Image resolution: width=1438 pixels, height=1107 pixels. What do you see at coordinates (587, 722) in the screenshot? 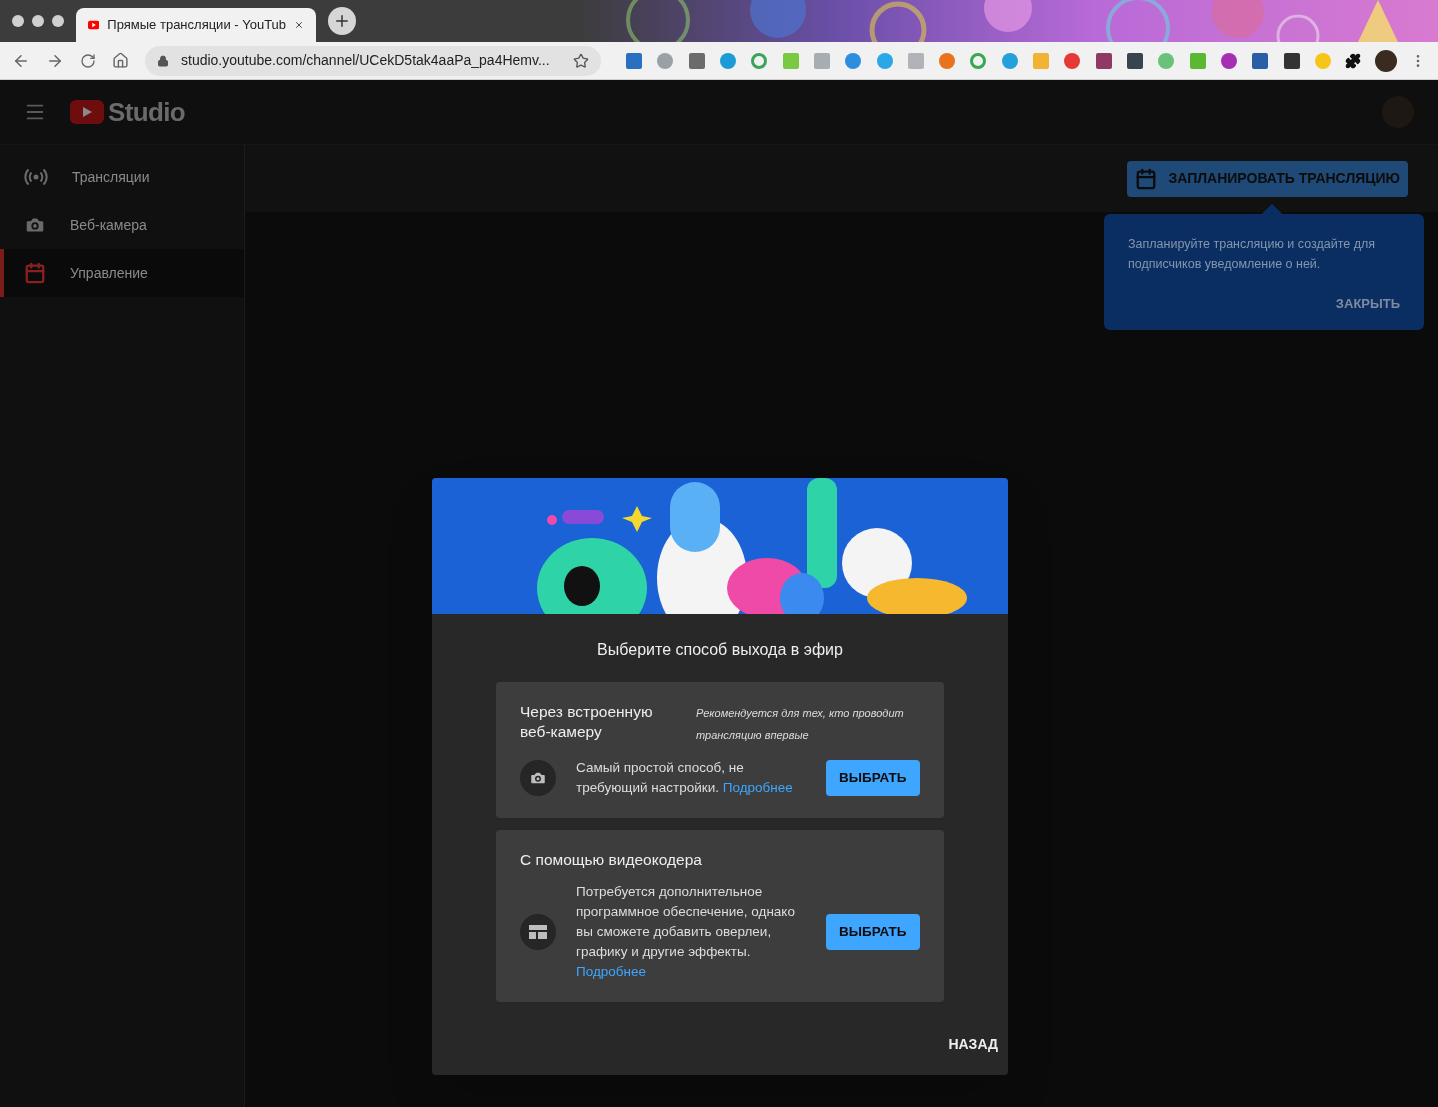
I see `option-title: Через встроенную веб-камеру` at bounding box center [587, 722].